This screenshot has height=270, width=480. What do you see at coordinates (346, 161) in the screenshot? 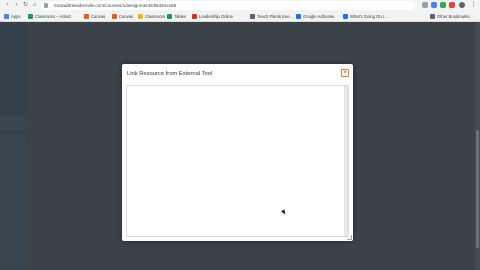
I see `frame-scrollbar` at bounding box center [346, 161].